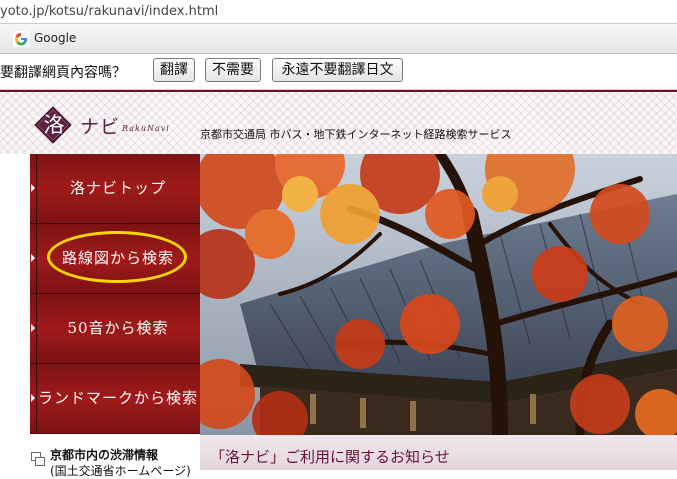  What do you see at coordinates (38, 459) in the screenshot?
I see `window-link-icon` at bounding box center [38, 459].